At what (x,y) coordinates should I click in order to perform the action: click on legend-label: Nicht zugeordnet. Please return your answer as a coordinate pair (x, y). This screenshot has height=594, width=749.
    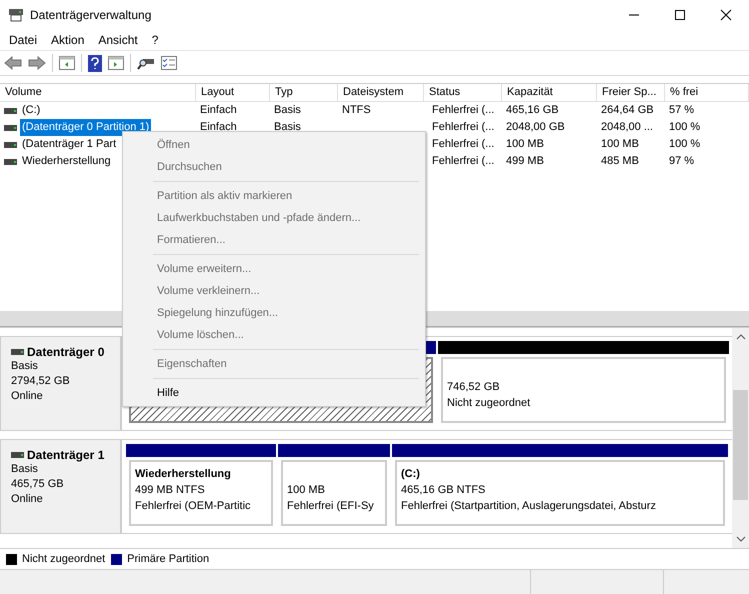
    Looking at the image, I should click on (64, 559).